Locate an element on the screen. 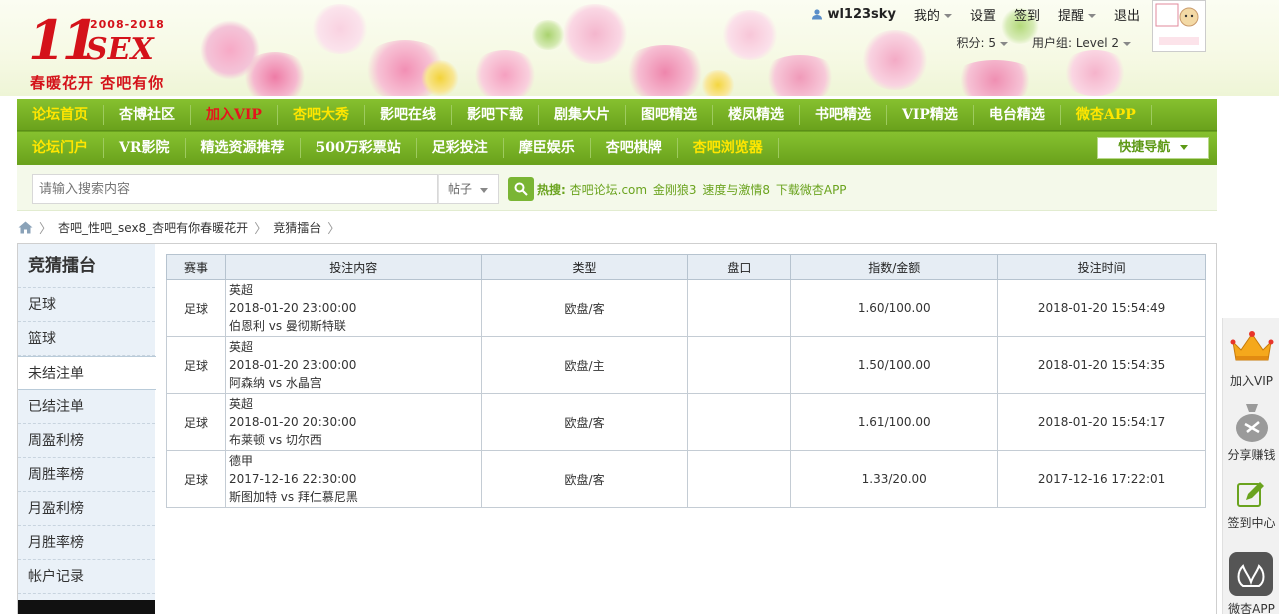 This screenshot has height=614, width=1279. nav-item: 精选资源推荐 is located at coordinates (243, 148).